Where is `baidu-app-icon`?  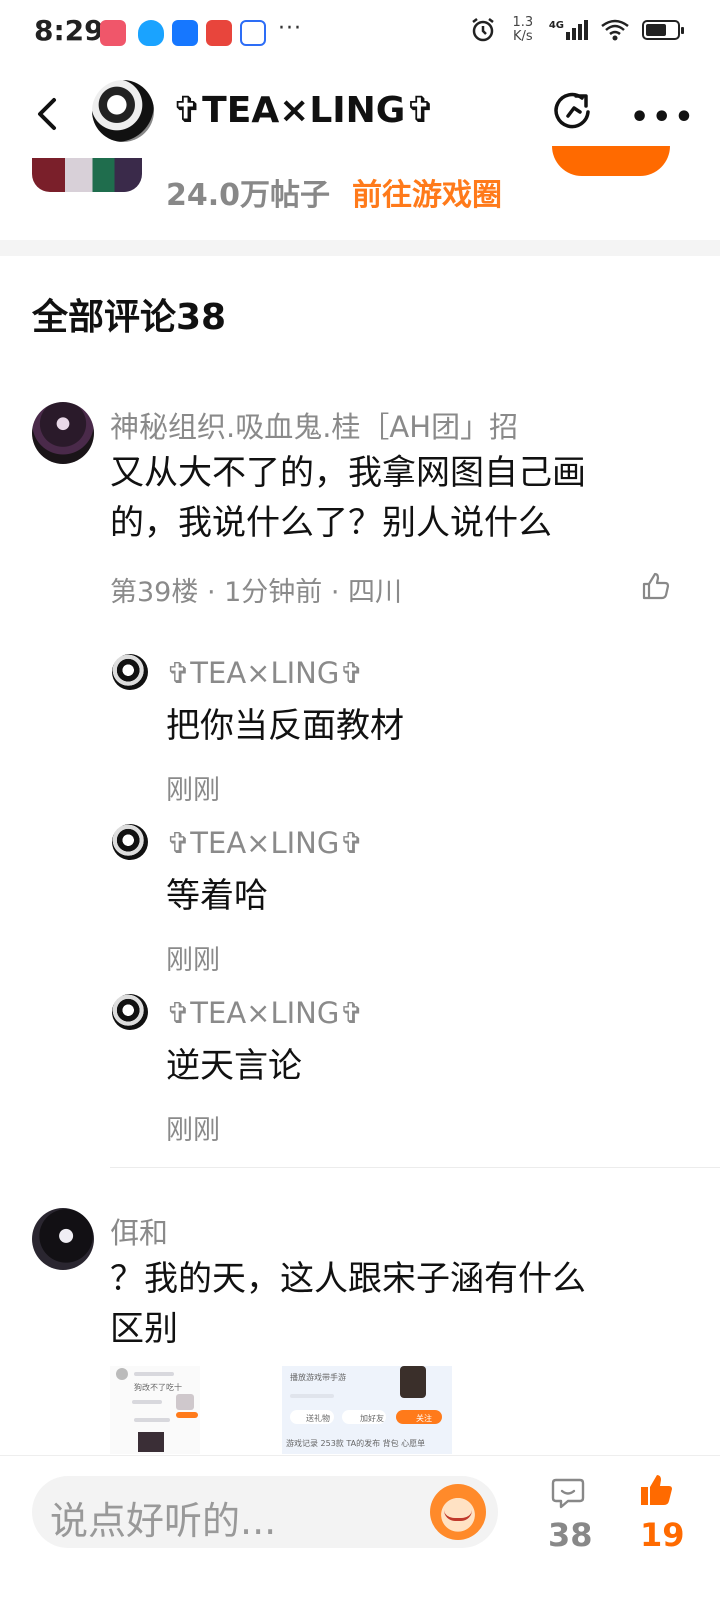 baidu-app-icon is located at coordinates (253, 33).